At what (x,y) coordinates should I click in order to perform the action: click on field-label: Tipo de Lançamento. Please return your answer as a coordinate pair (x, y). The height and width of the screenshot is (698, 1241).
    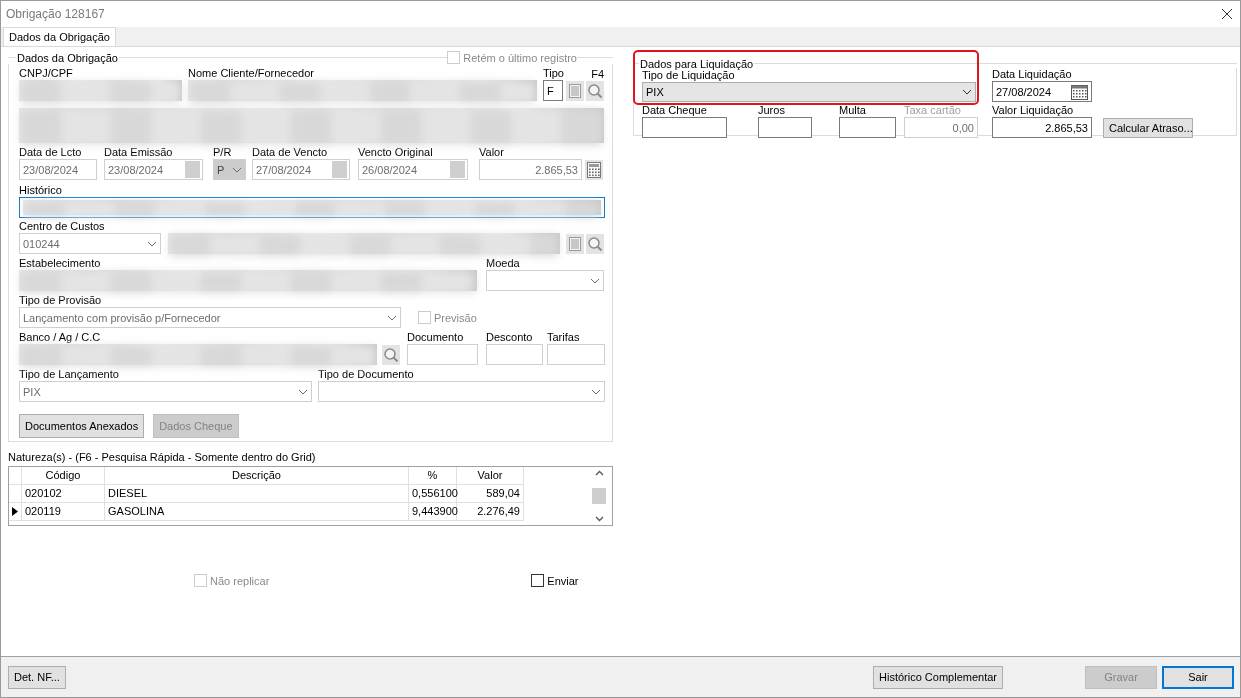
    Looking at the image, I should click on (69, 374).